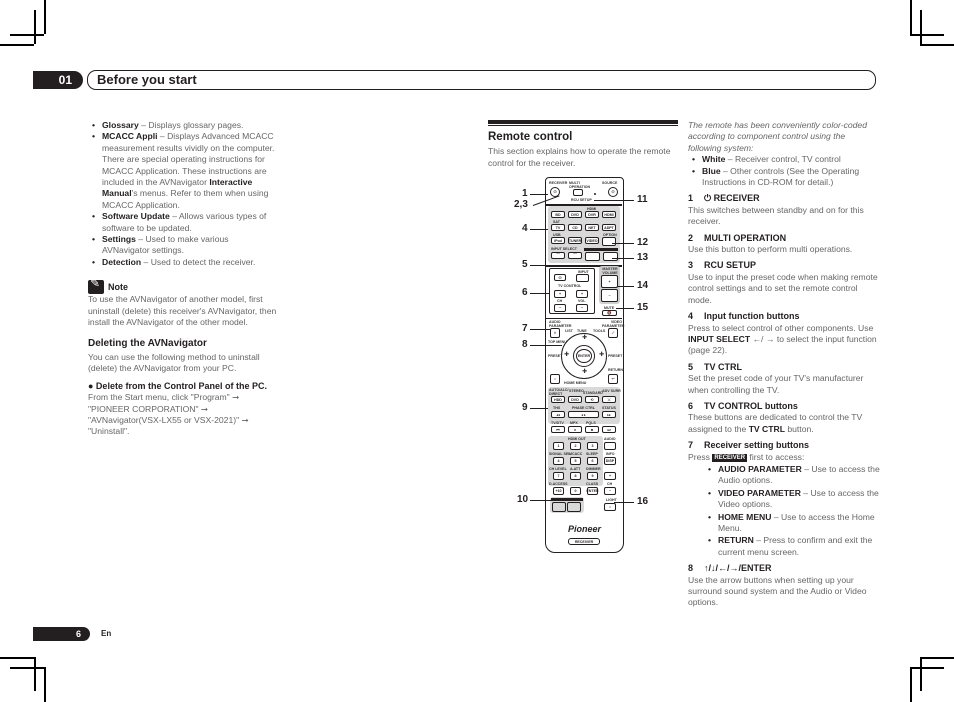 The image size is (954, 702). I want to click on divider, so click(584, 318).